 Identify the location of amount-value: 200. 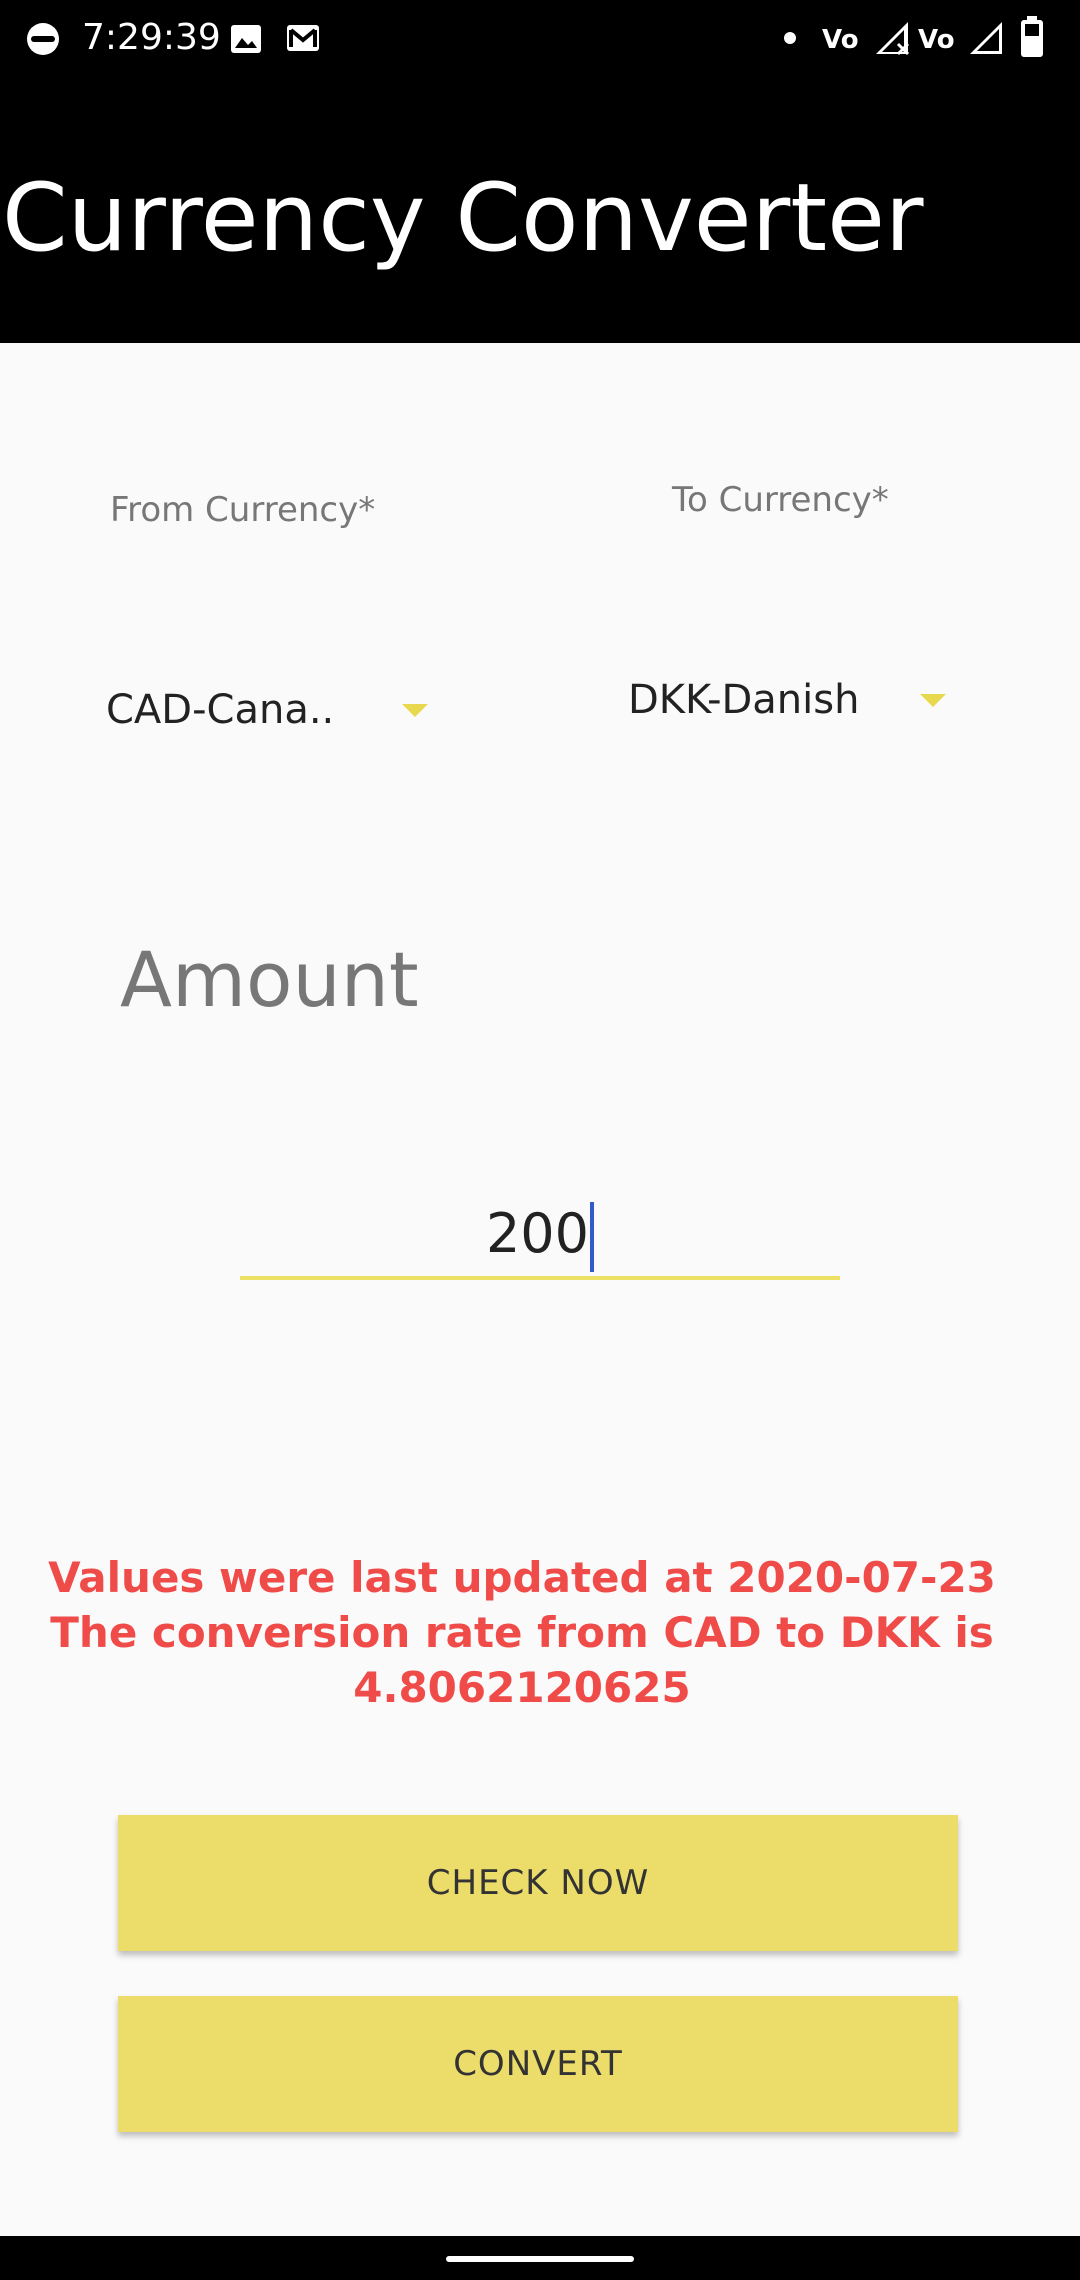
(537, 1233).